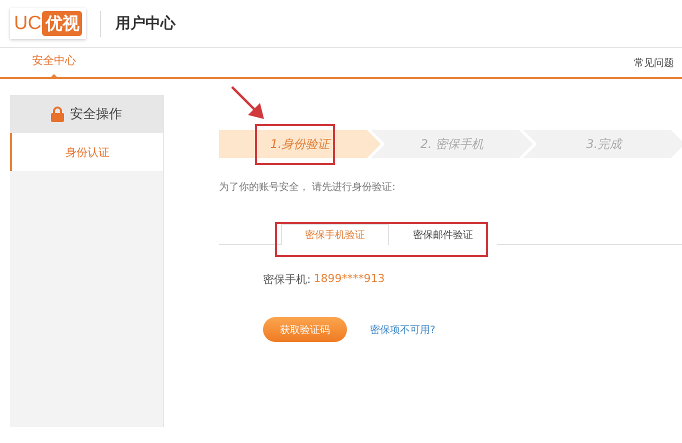 This screenshot has height=443, width=682. What do you see at coordinates (48, 23) in the screenshot?
I see `logo: UC 优视` at bounding box center [48, 23].